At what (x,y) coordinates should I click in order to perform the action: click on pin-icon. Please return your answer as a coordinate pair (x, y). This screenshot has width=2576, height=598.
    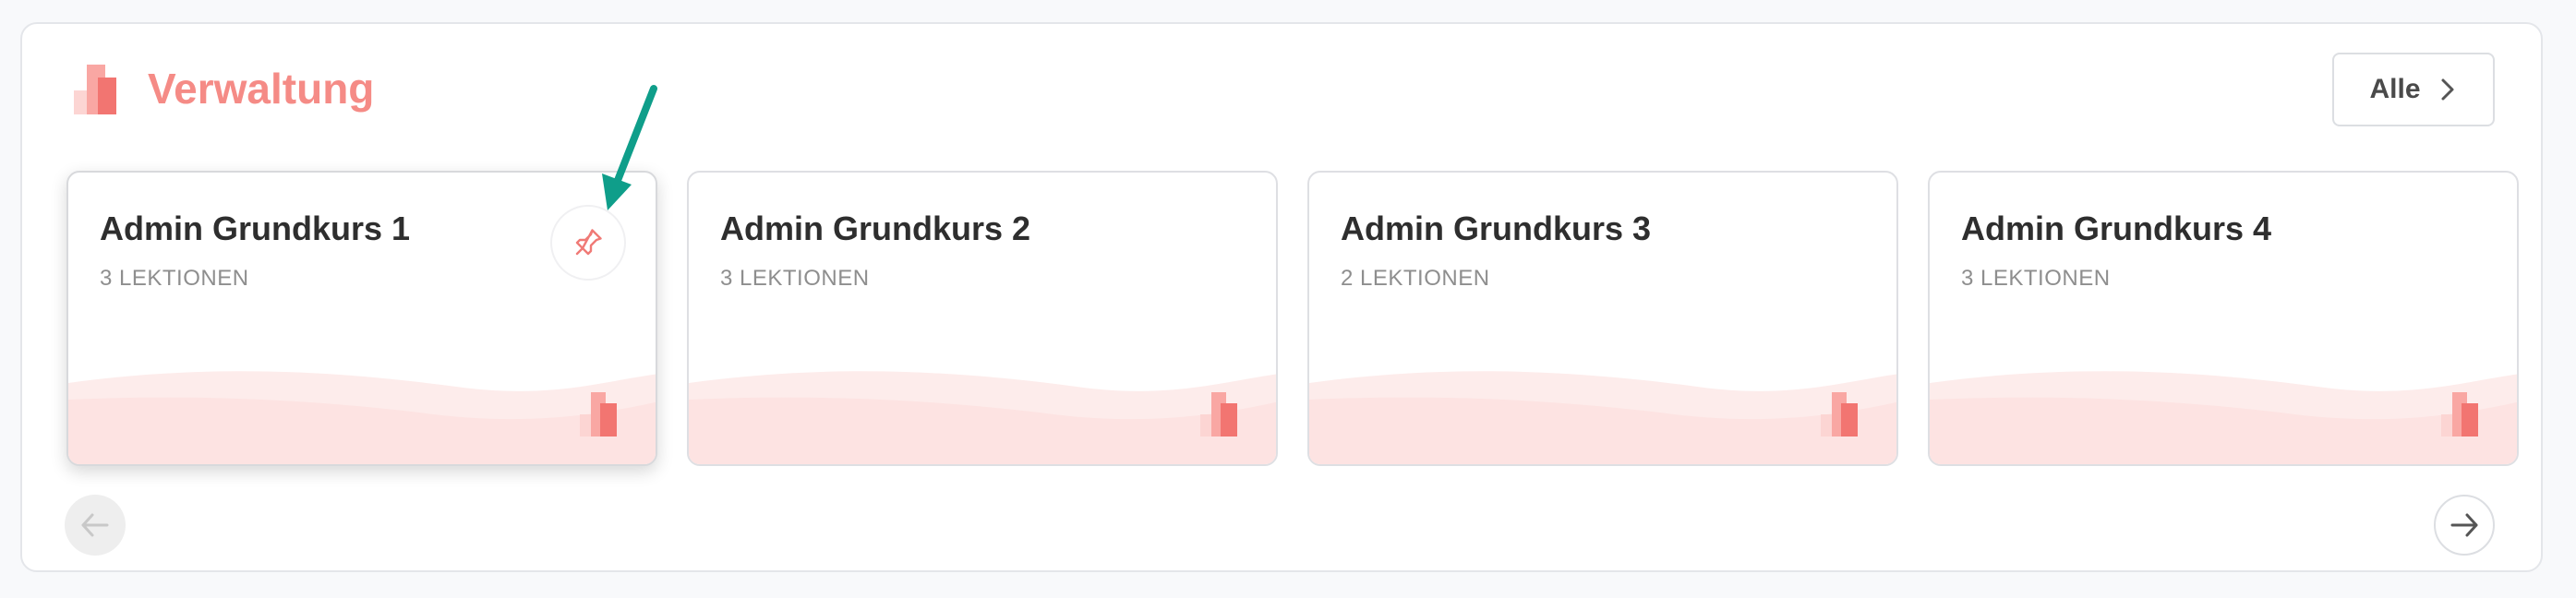
    Looking at the image, I should click on (588, 242).